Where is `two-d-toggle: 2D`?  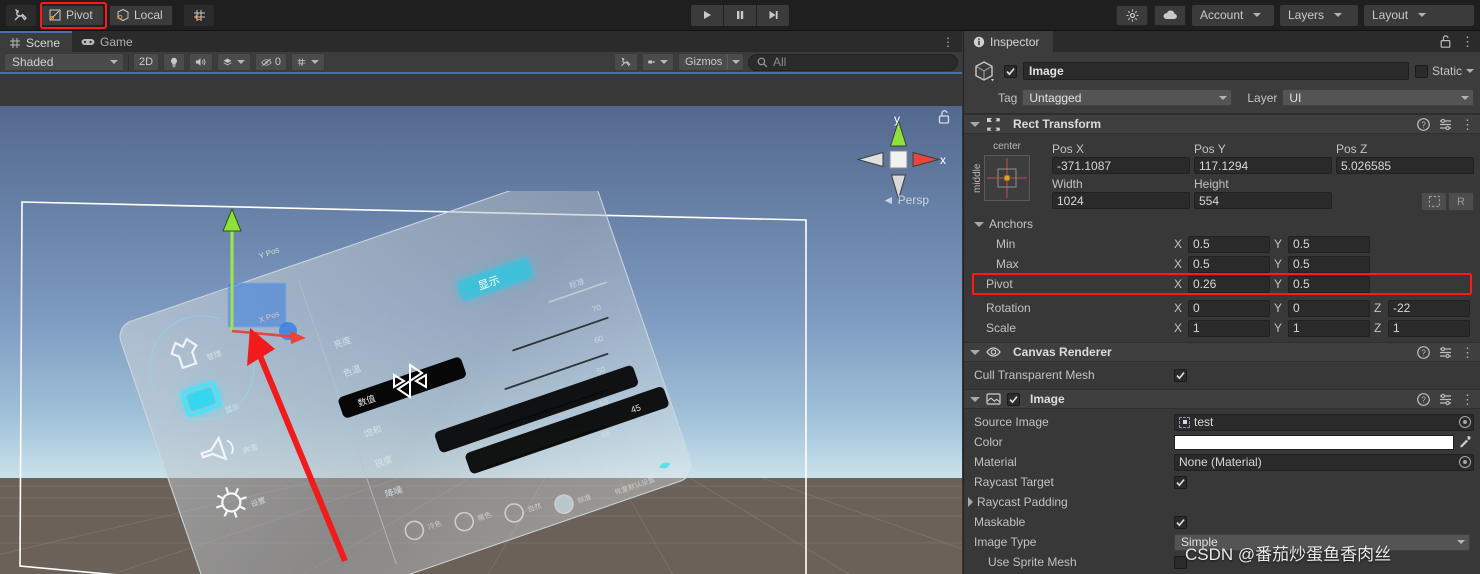 two-d-toggle: 2D is located at coordinates (146, 62).